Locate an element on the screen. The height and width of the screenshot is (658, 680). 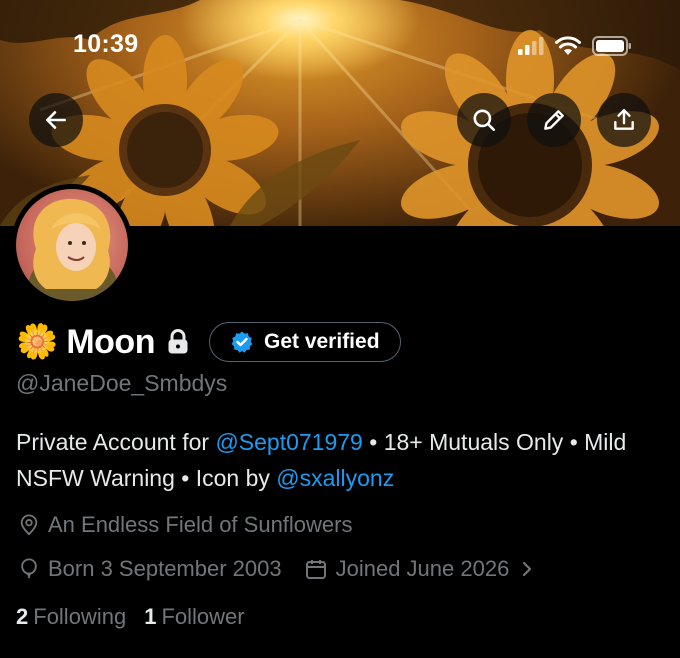
cellular-signal-icon is located at coordinates (531, 46).